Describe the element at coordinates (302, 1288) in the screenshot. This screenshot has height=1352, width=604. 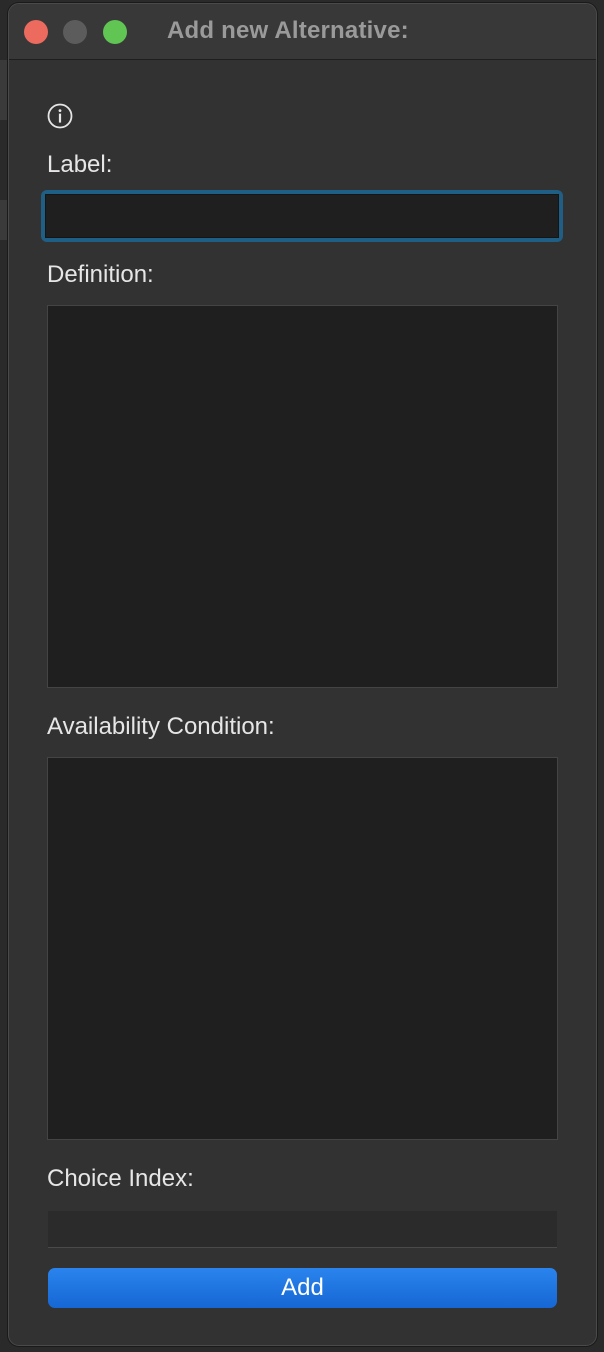
I see `add-button: Add` at that location.